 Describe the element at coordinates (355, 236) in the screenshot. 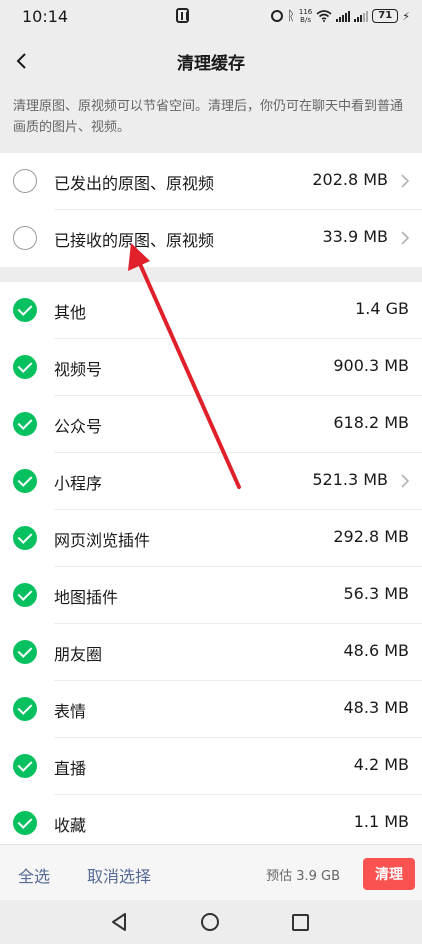

I see `item-size: 33.9 MB` at that location.